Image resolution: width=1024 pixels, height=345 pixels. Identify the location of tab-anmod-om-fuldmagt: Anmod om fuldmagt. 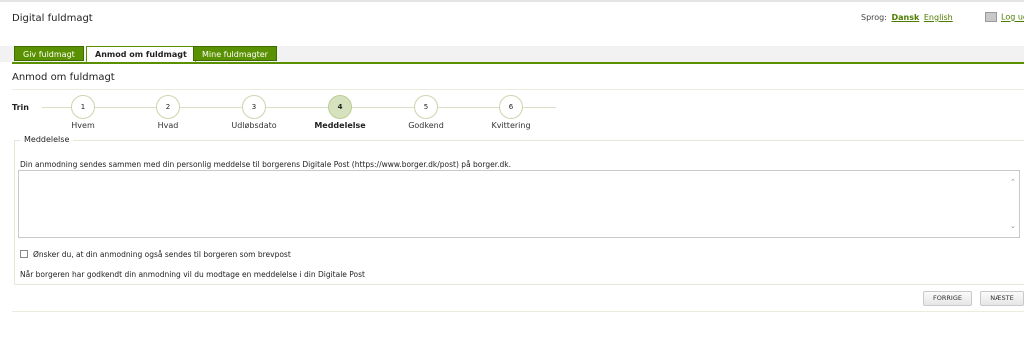
(141, 54).